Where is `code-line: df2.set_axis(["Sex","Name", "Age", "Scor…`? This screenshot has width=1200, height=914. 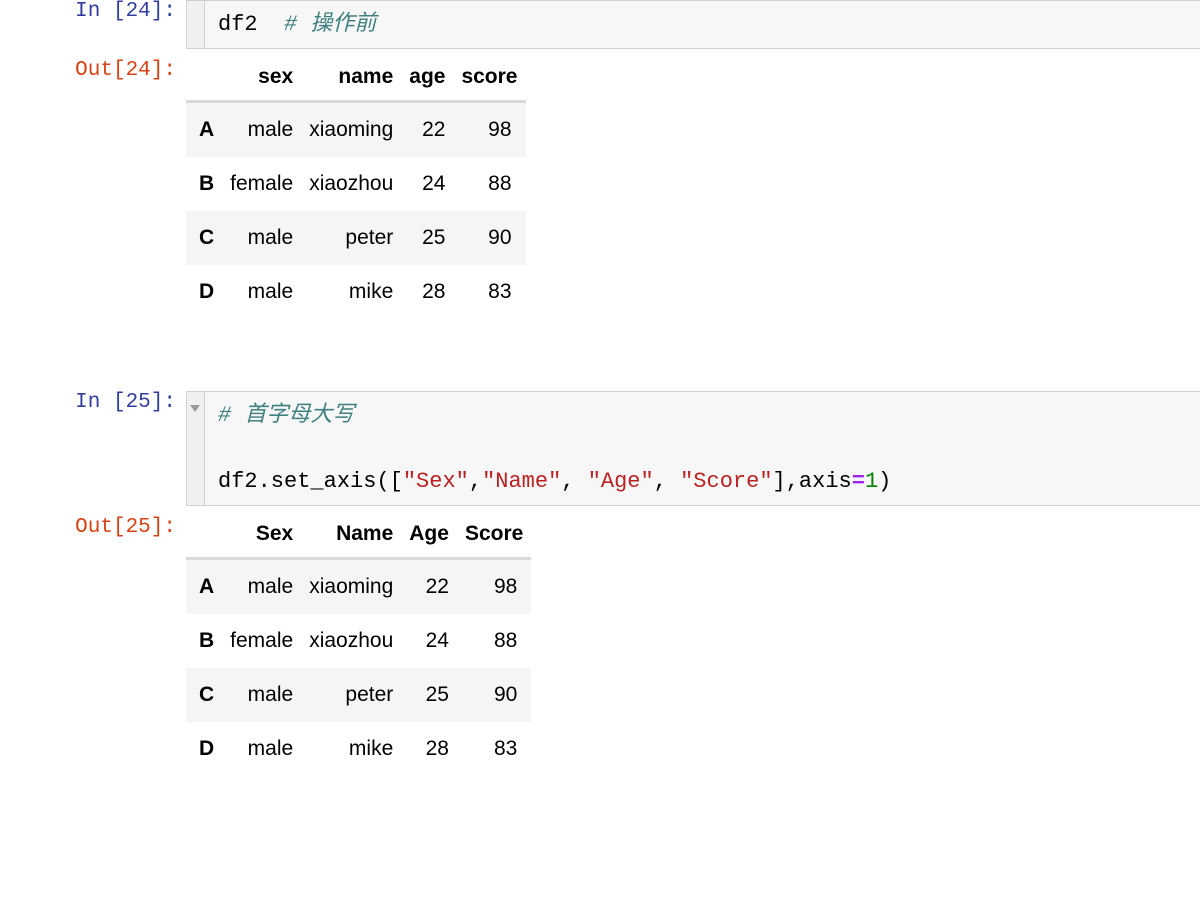 code-line: df2.set_axis(["Sex","Name", "Age", "Scor… is located at coordinates (709, 481).